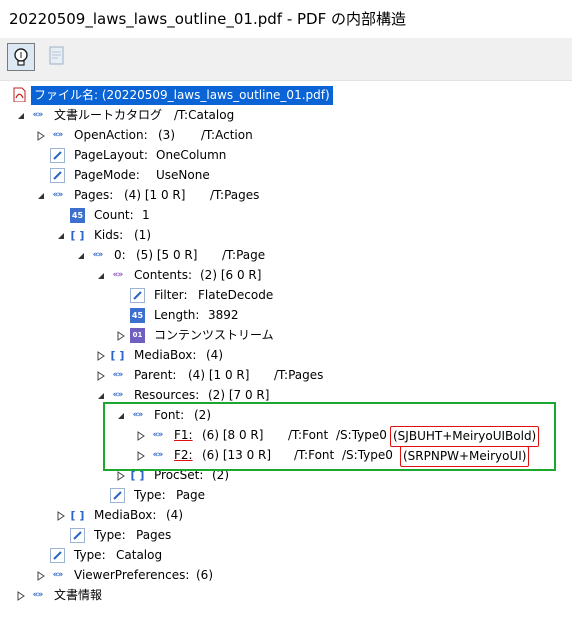 The height and width of the screenshot is (626, 572). Describe the element at coordinates (236, 295) in the screenshot. I see `filter-value: FlateDecode` at that location.